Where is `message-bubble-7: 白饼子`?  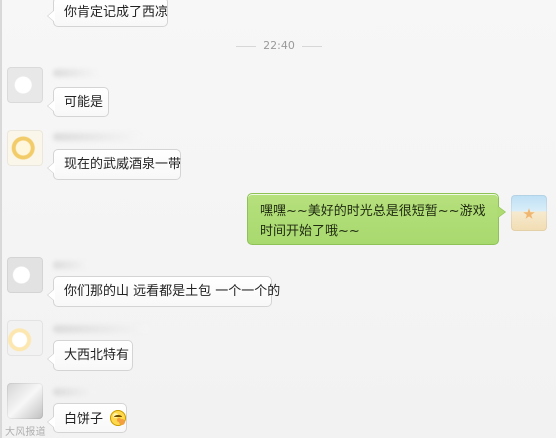
message-bubble-7: 白饼子 is located at coordinates (87, 418).